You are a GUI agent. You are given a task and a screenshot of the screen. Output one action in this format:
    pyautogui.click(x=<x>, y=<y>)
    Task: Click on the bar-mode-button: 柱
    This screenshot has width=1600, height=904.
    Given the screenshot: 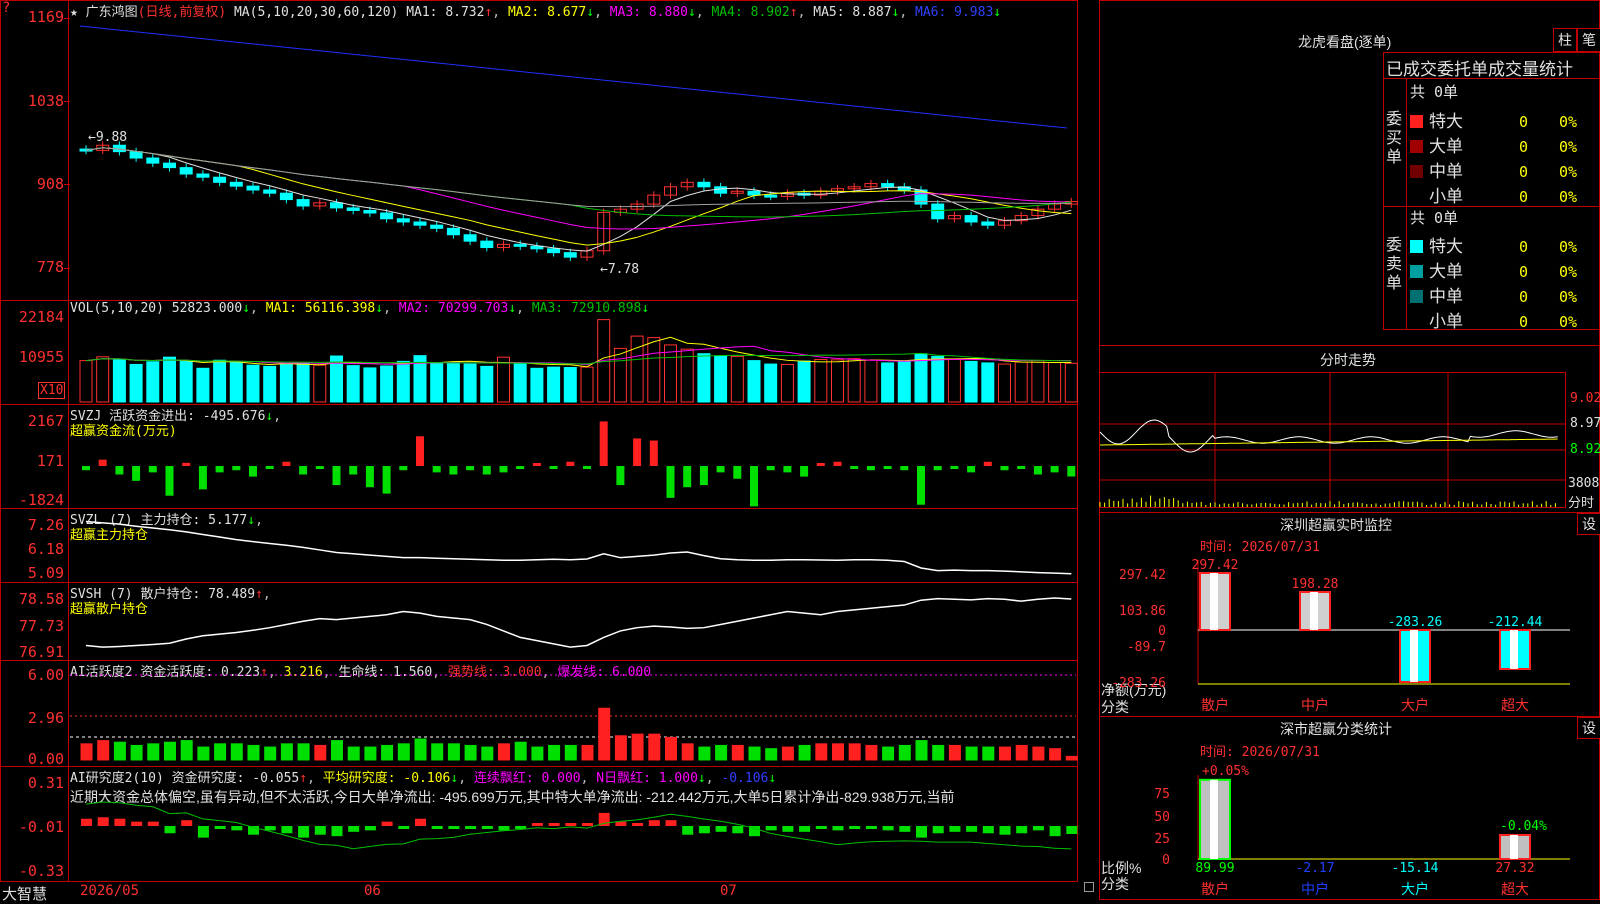 What is the action you would take?
    pyautogui.click(x=1565, y=40)
    